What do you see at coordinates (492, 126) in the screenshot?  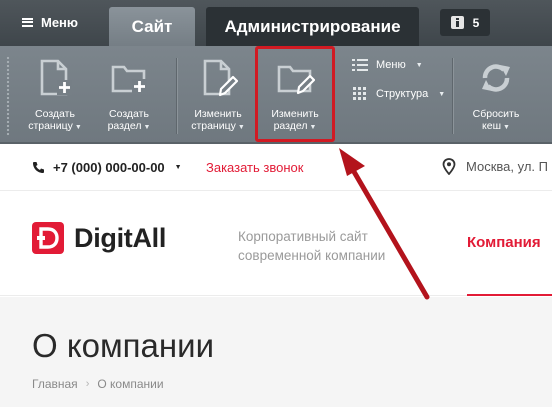 I see `reset-cache-label-2: кеш` at bounding box center [492, 126].